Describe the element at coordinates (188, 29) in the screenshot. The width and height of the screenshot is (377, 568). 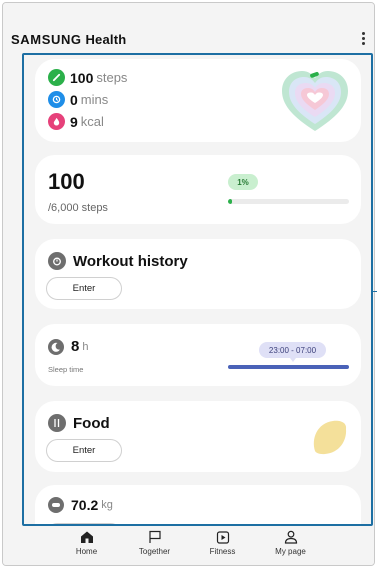
I see `app-header: SAMSUNG Health` at that location.